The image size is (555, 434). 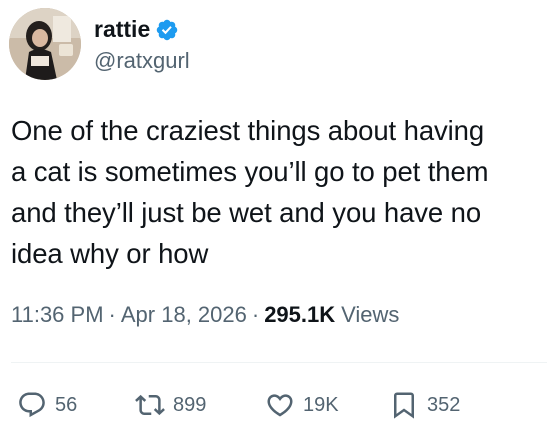 I want to click on display-name-row: rattie, so click(x=142, y=30).